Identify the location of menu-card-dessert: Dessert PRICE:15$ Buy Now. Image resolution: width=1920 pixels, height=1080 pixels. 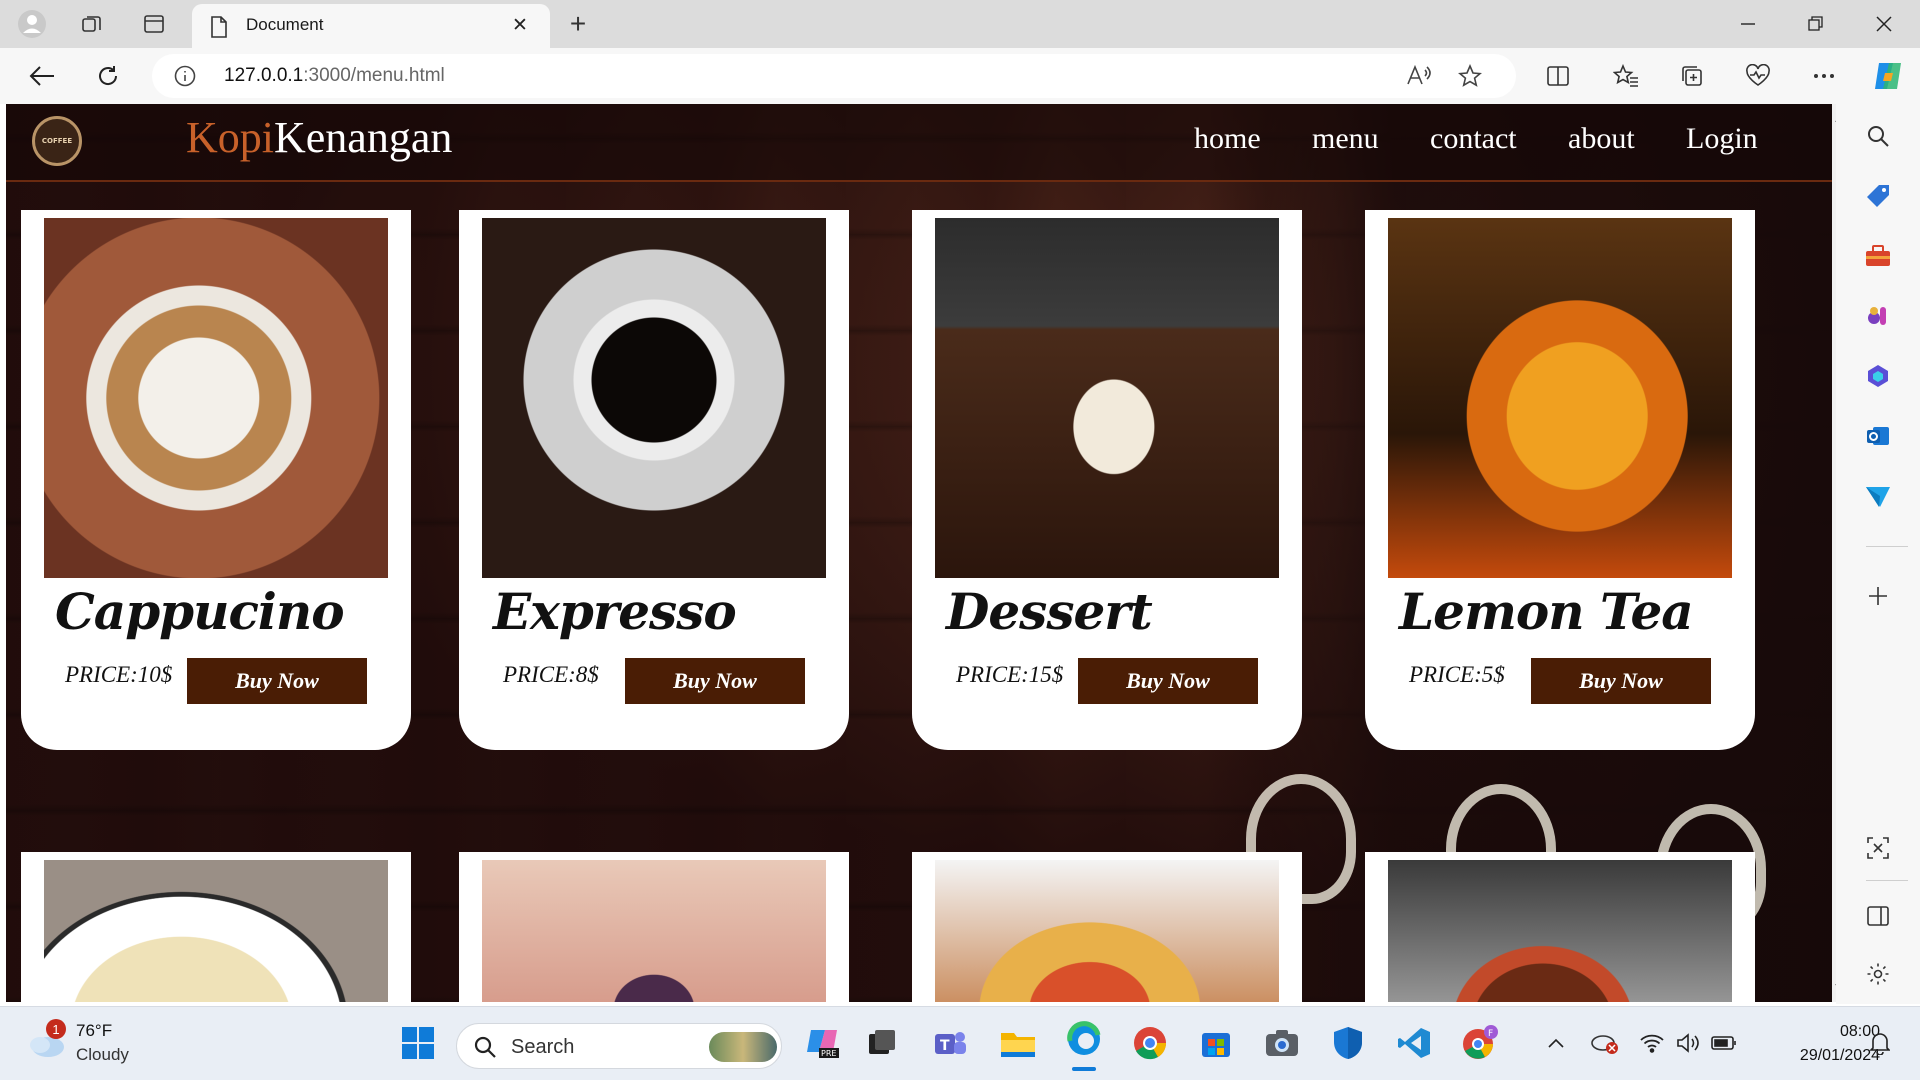
(1107, 480).